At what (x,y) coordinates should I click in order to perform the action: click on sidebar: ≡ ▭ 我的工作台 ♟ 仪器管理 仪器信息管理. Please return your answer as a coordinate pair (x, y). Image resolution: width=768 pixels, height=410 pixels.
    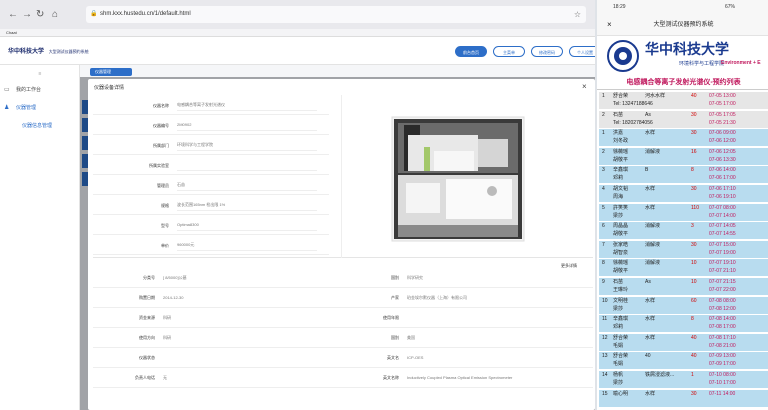
    Looking at the image, I should click on (40, 237).